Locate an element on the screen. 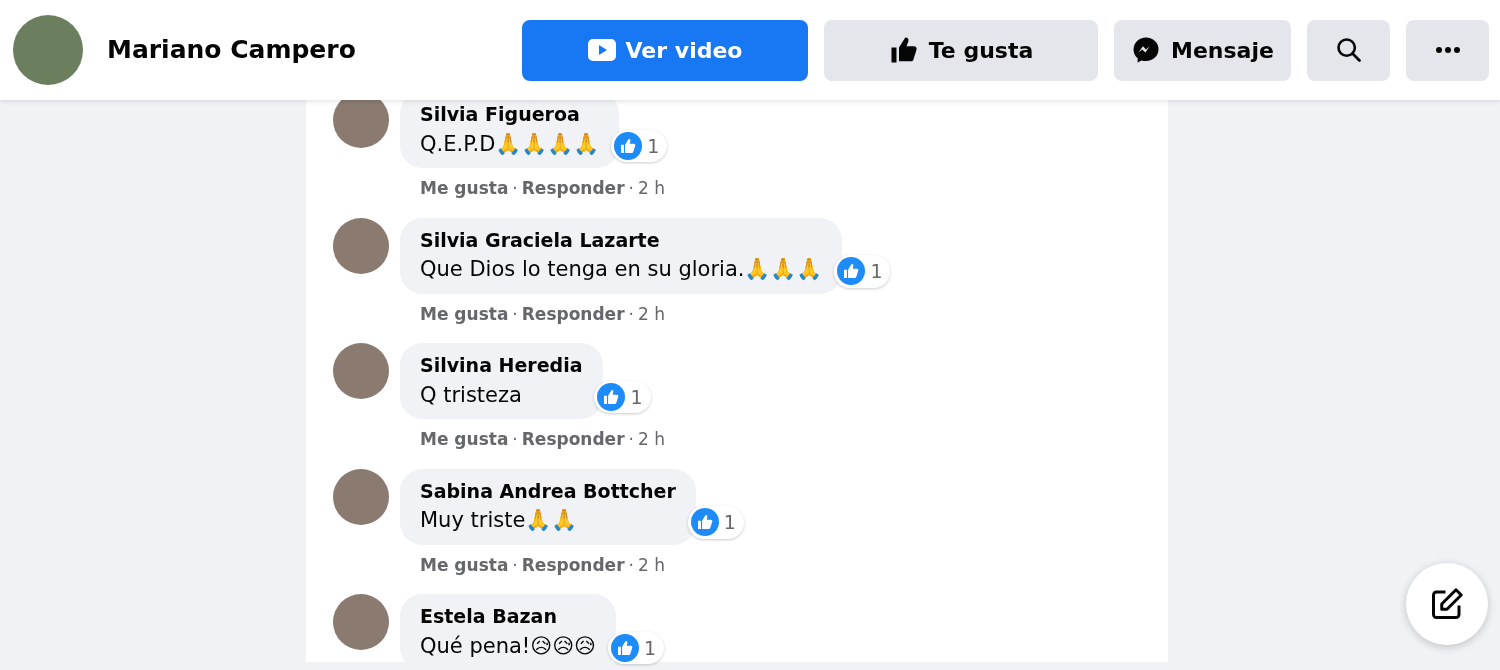  comment-author: Silvia Graciela Lazarte is located at coordinates (621, 239).